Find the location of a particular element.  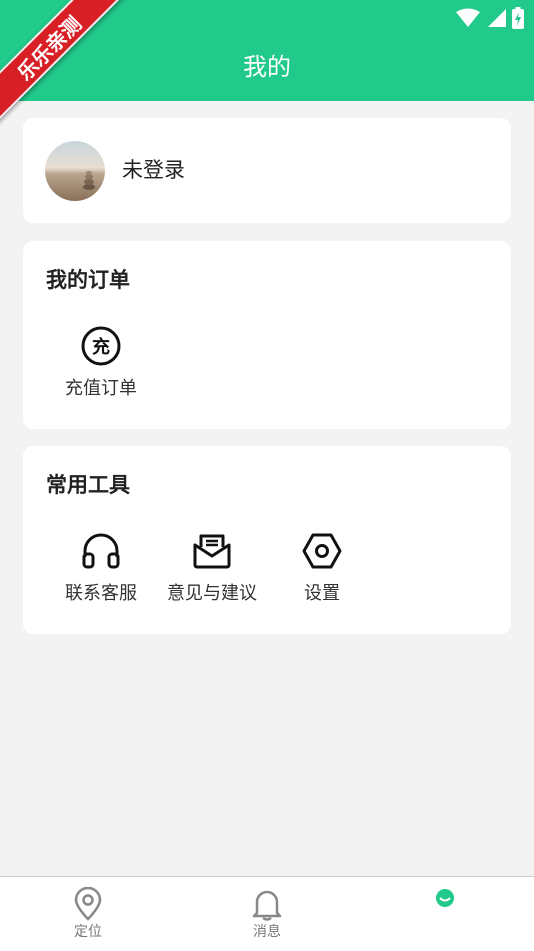

app-header: 我的 乐乐亲测 is located at coordinates (267, 65).